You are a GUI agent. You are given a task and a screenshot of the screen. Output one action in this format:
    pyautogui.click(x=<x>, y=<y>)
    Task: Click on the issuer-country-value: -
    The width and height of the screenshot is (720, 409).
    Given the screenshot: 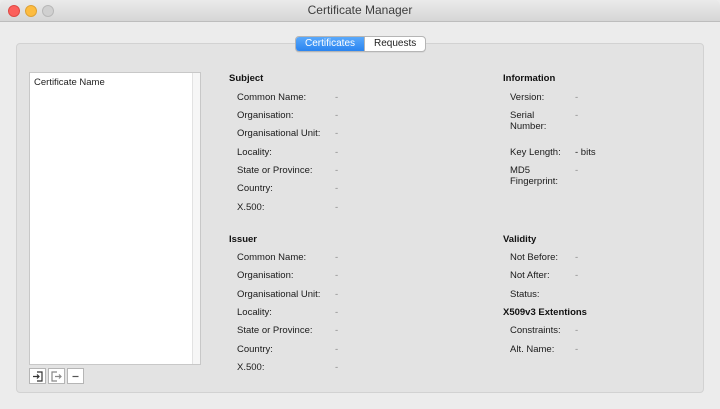 What is the action you would take?
    pyautogui.click(x=337, y=349)
    